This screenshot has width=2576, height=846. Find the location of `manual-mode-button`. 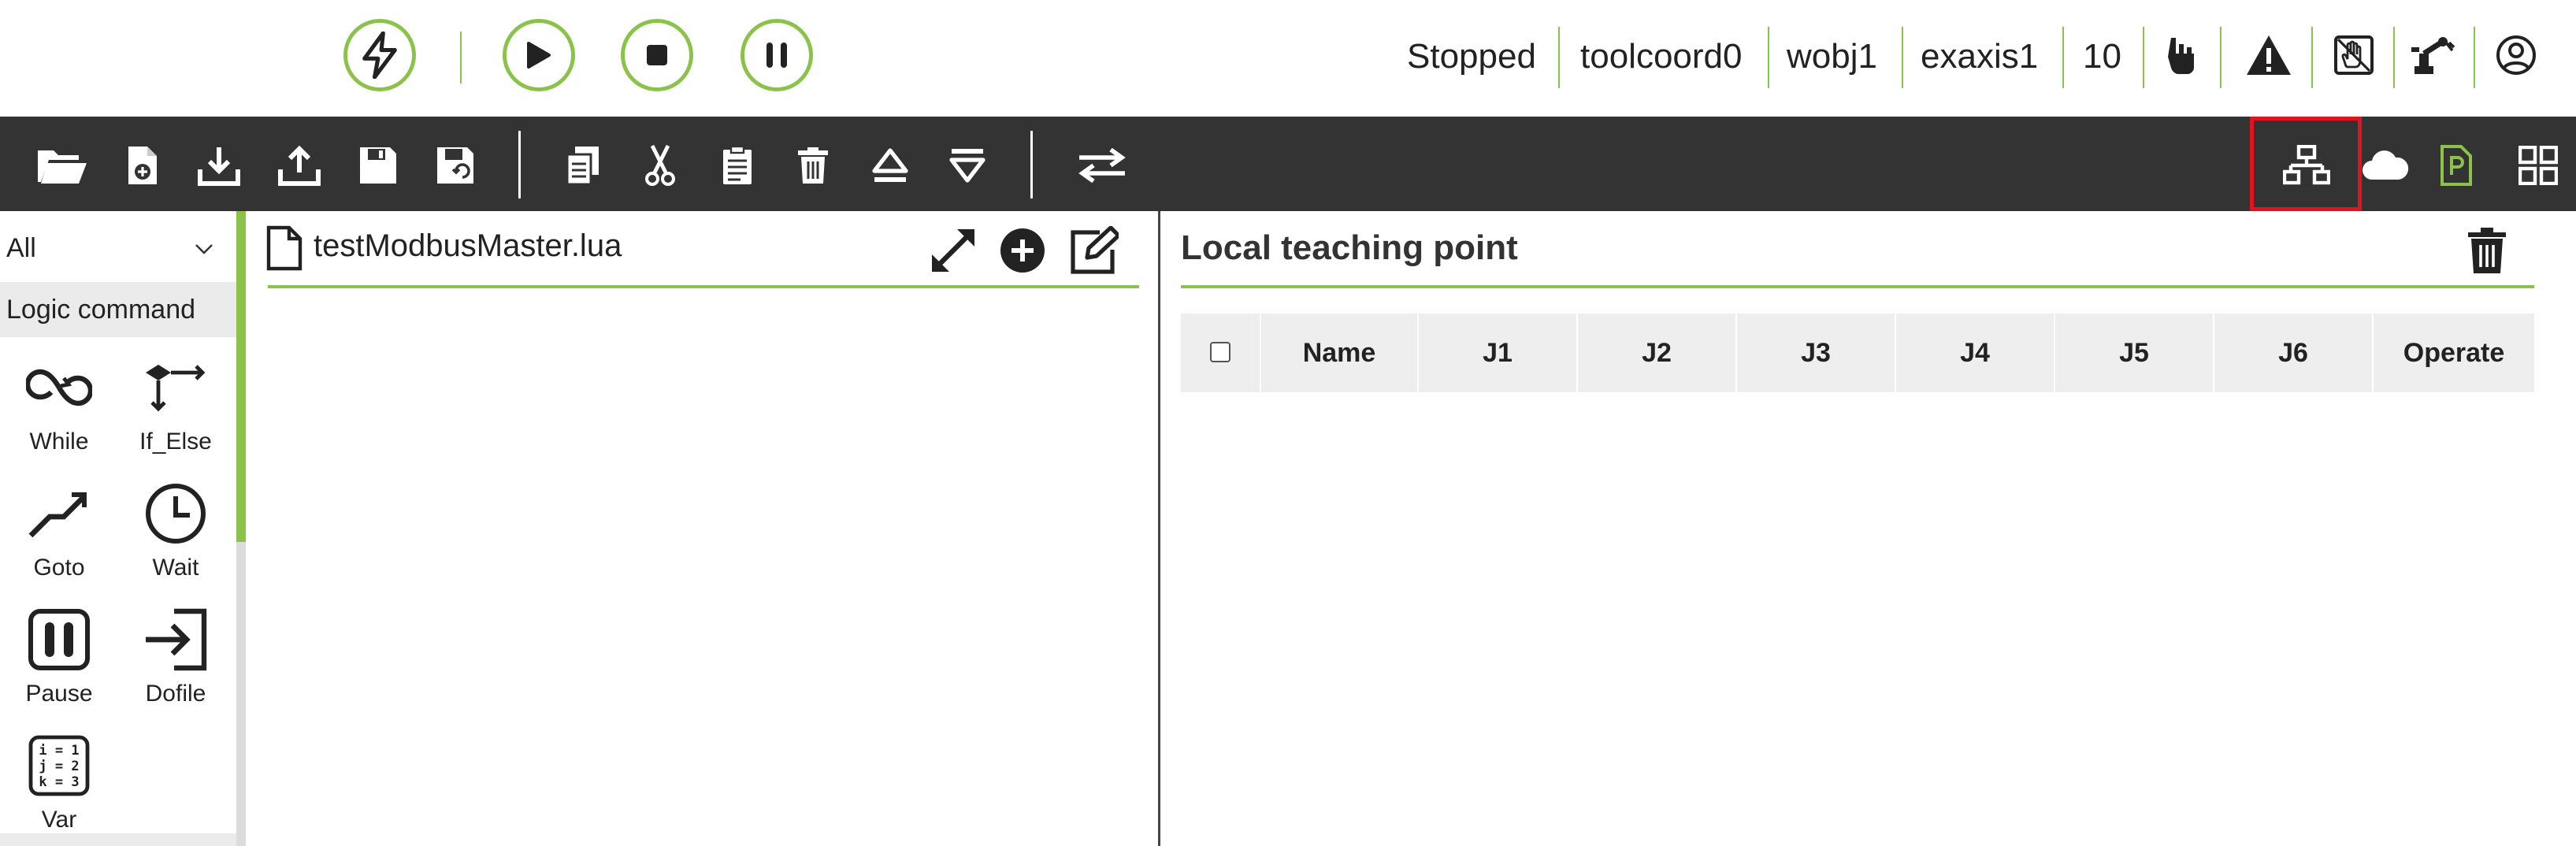

manual-mode-button is located at coordinates (2182, 55).